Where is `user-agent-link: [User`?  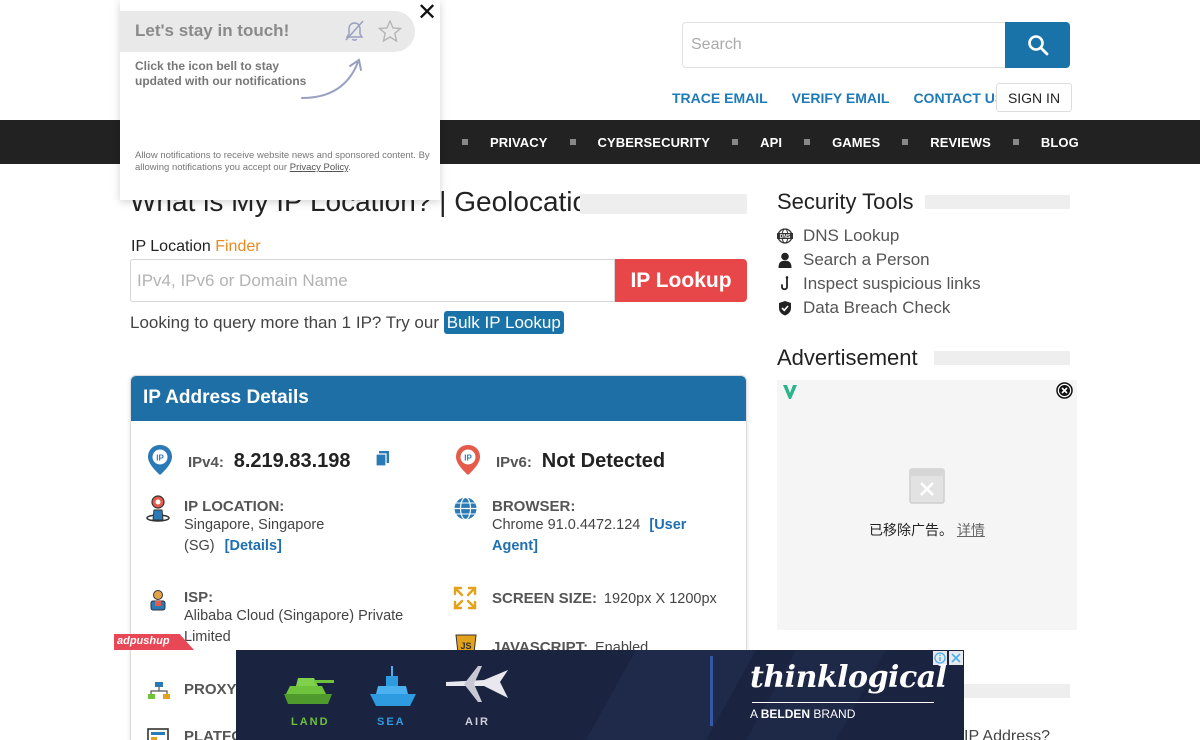 user-agent-link: [User is located at coordinates (667, 525).